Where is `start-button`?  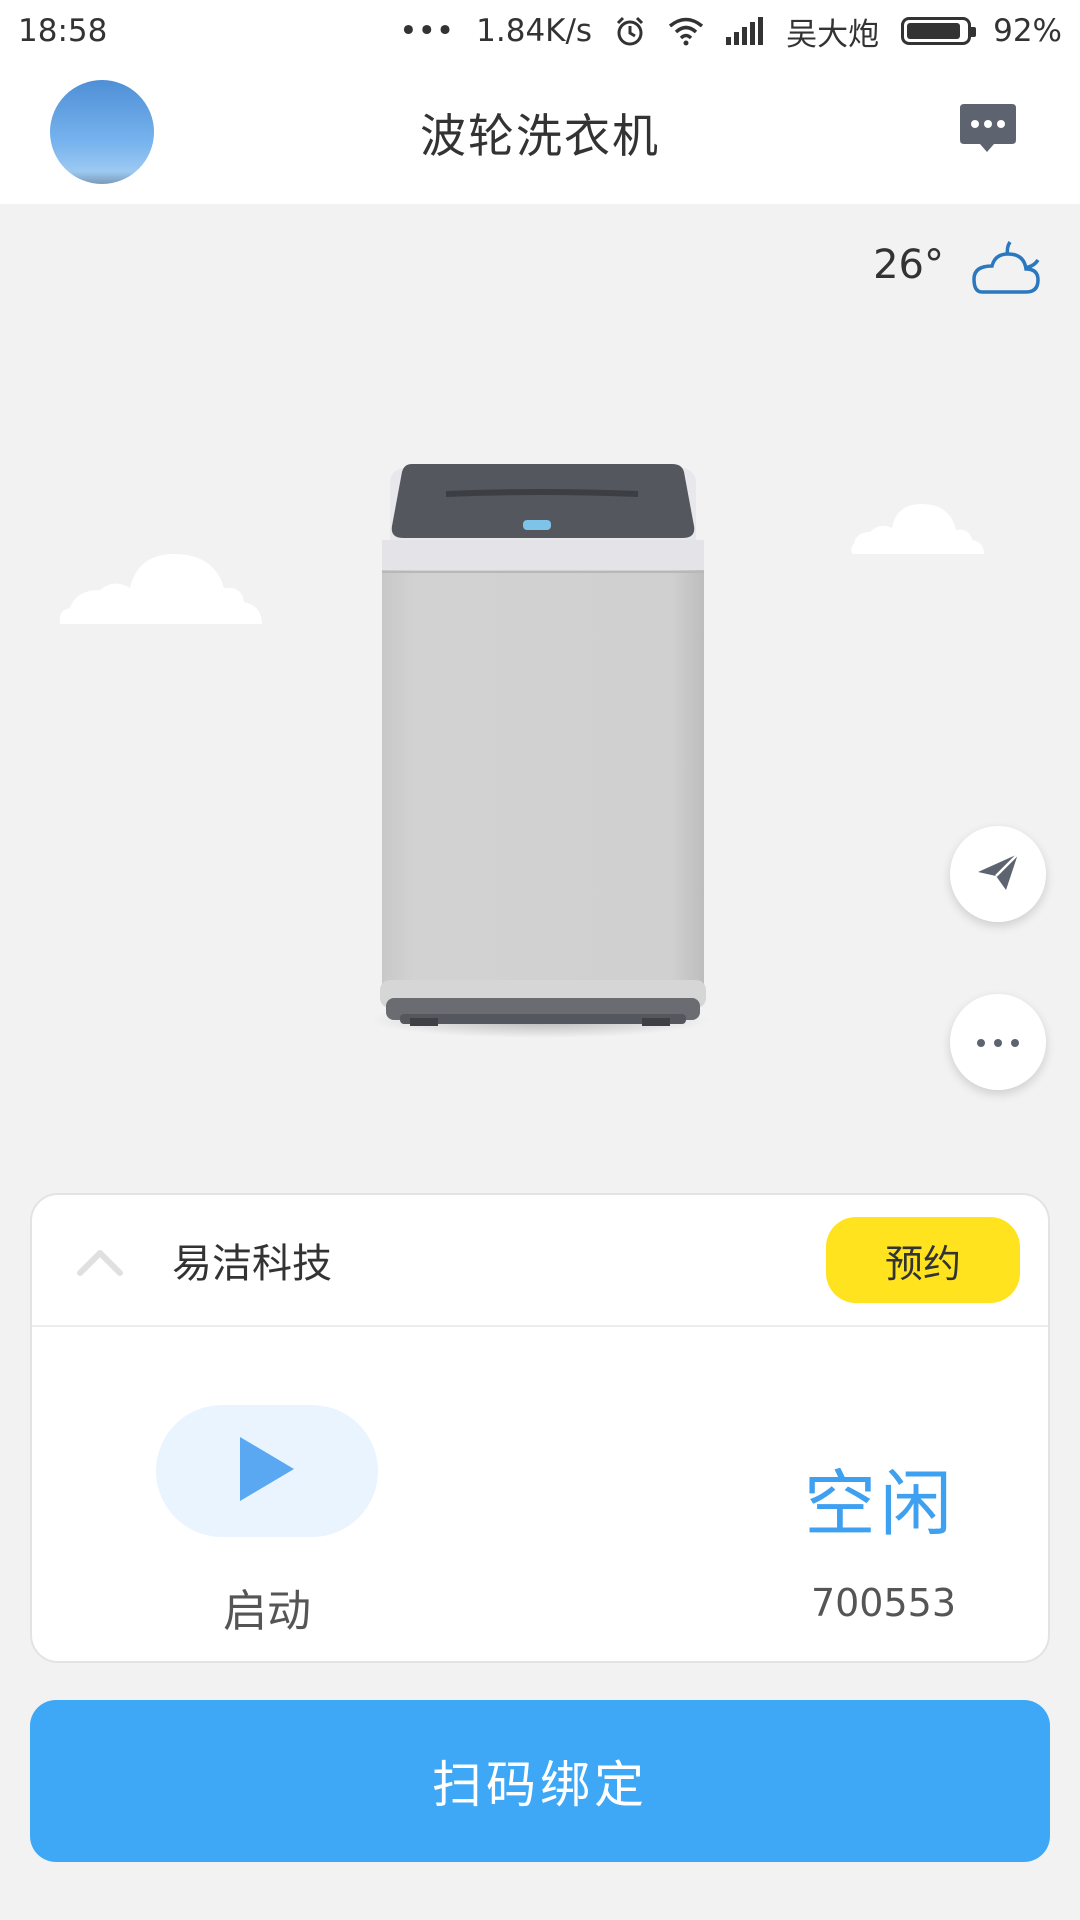 start-button is located at coordinates (267, 1471).